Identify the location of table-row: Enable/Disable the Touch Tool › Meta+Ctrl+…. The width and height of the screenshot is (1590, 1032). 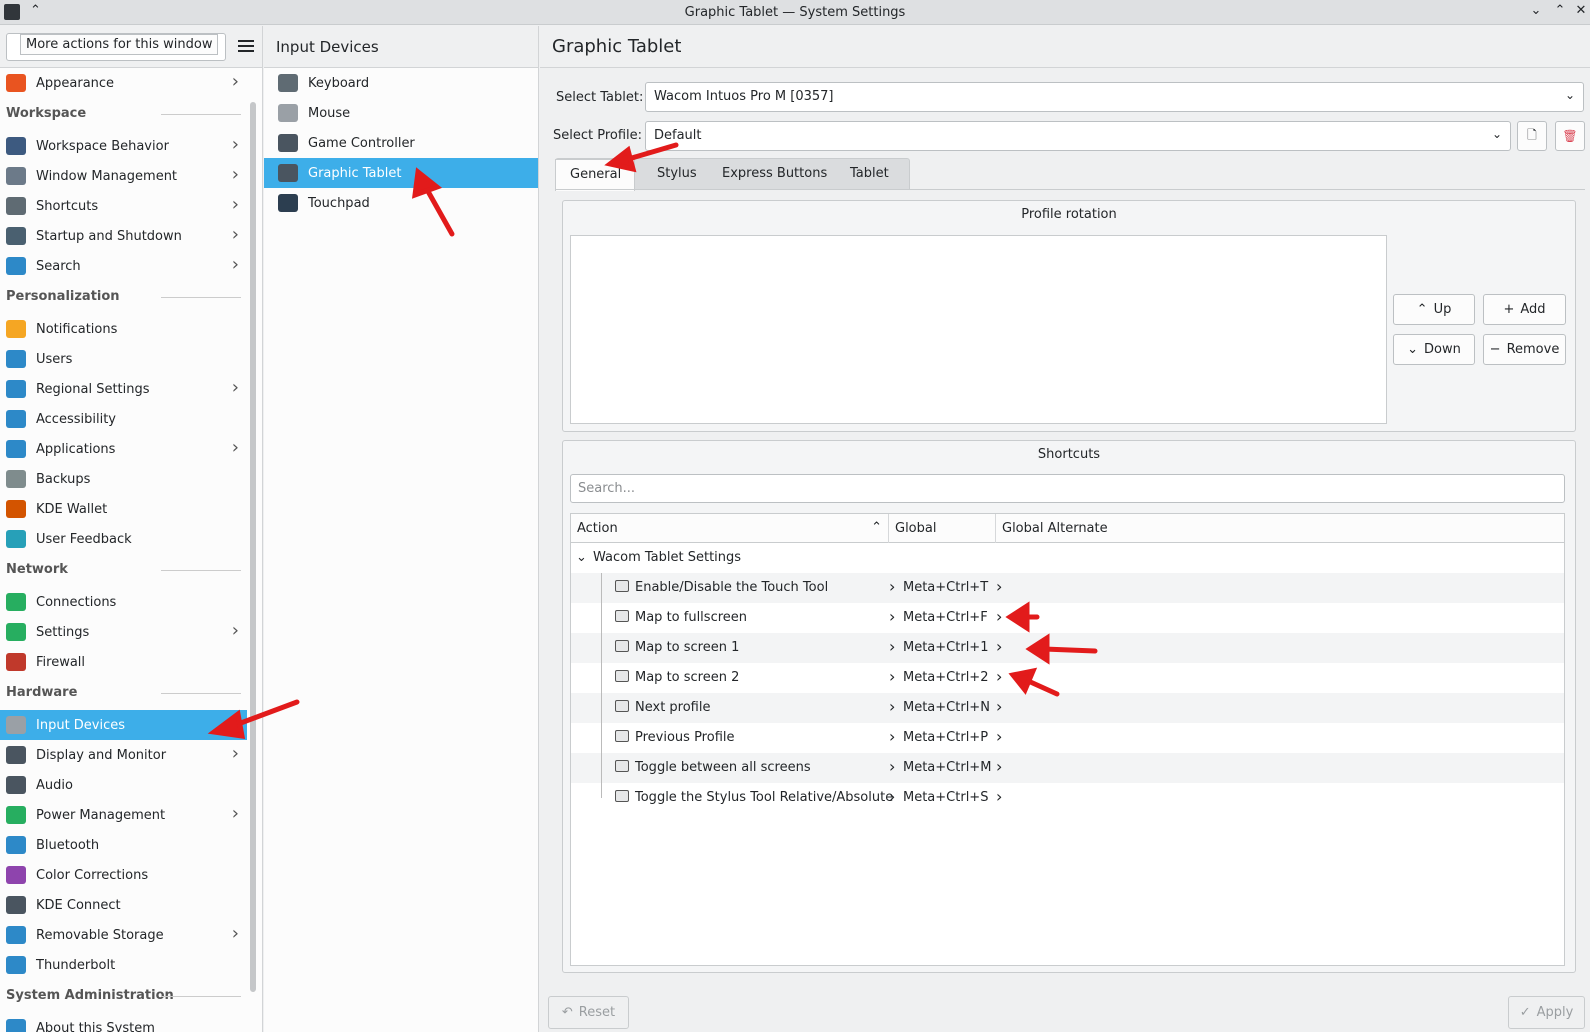
(1067, 588).